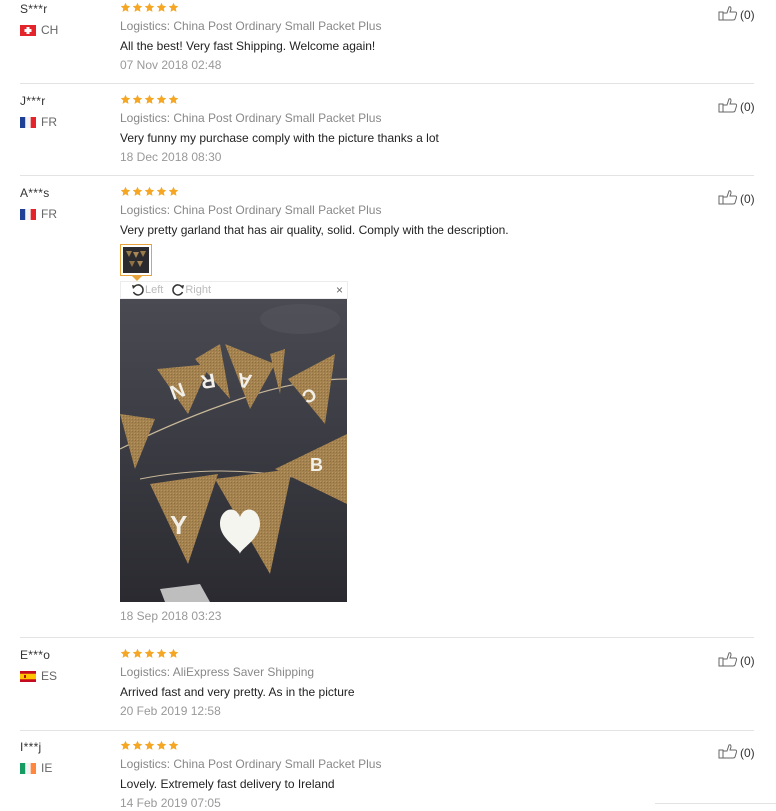 The height and width of the screenshot is (811, 776). What do you see at coordinates (170, 711) in the screenshot?
I see `review-date: 20 Feb 2019 12:58` at bounding box center [170, 711].